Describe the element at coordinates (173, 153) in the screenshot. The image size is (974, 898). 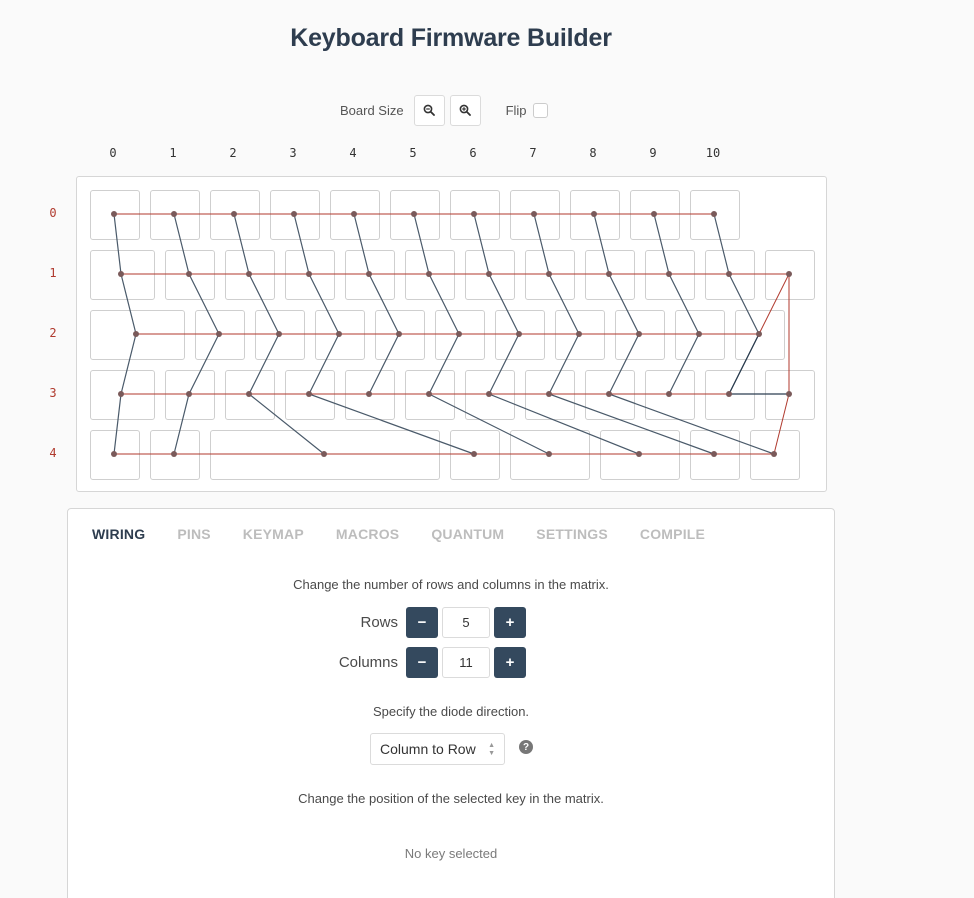
I see `column-label: 1` at that location.